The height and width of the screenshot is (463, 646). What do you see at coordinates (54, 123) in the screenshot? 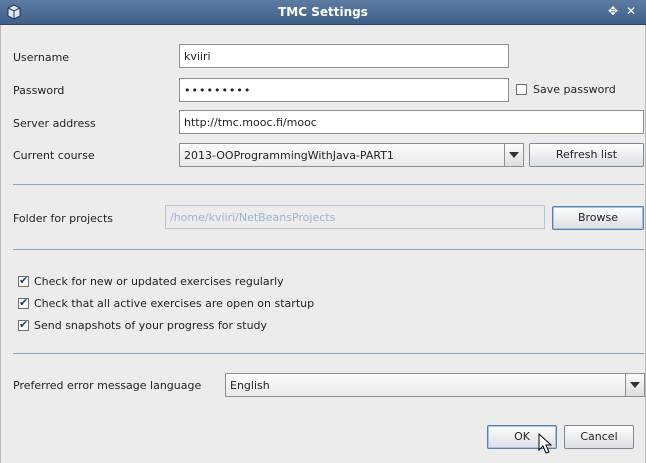
I see `server-address-label: Server address` at bounding box center [54, 123].